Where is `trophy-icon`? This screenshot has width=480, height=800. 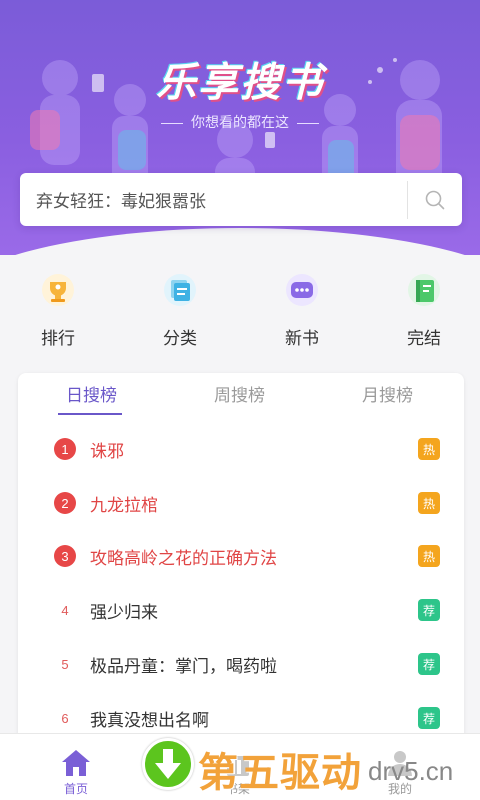
trophy-icon is located at coordinates (58, 290).